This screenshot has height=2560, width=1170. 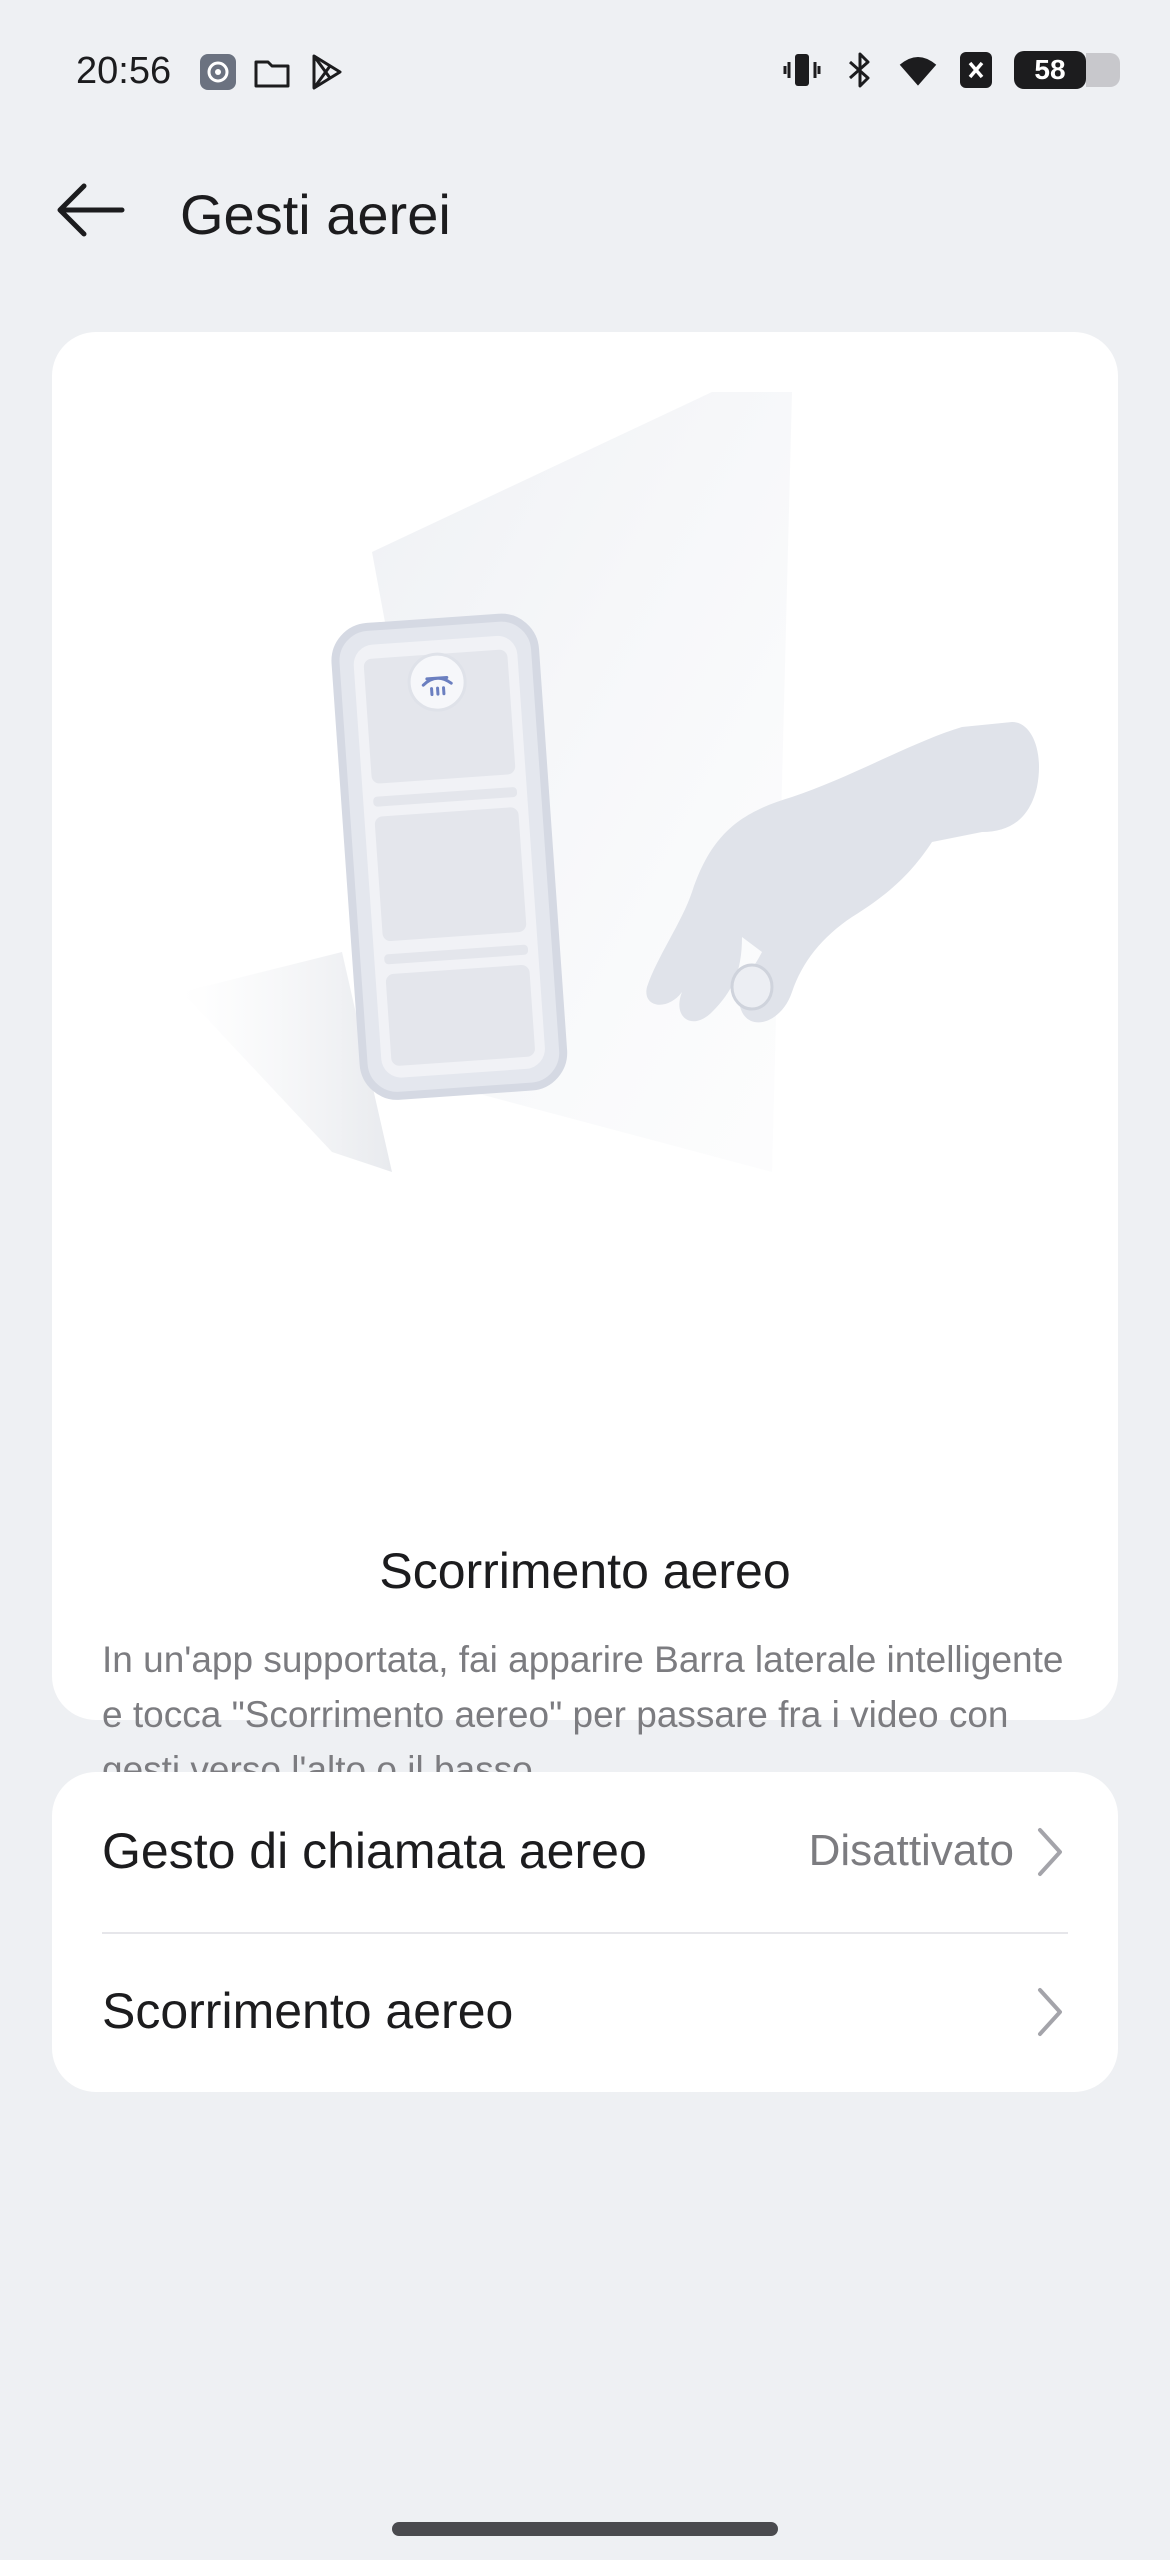 I want to click on settings-item-air-call-gesture: Gesto di chiamata aereo Disattivato, so click(x=585, y=1848).